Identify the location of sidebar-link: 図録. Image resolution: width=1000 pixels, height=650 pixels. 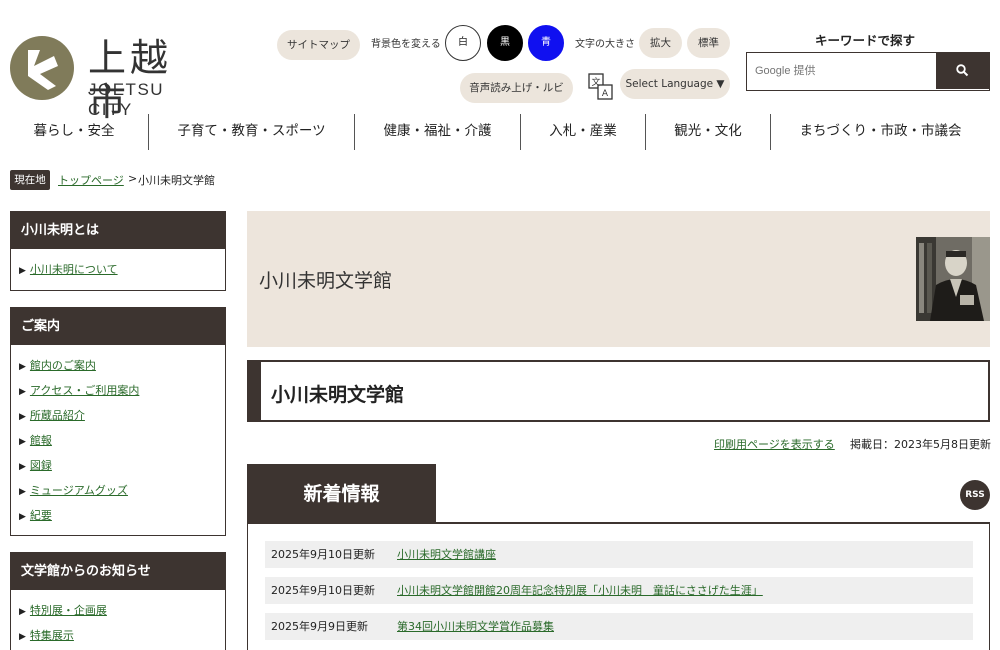
(41, 465).